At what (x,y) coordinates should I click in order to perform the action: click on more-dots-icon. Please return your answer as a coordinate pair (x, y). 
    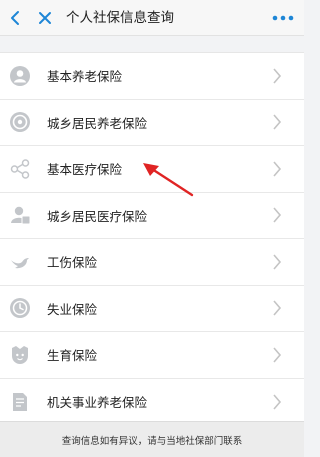
    Looking at the image, I should click on (283, 18).